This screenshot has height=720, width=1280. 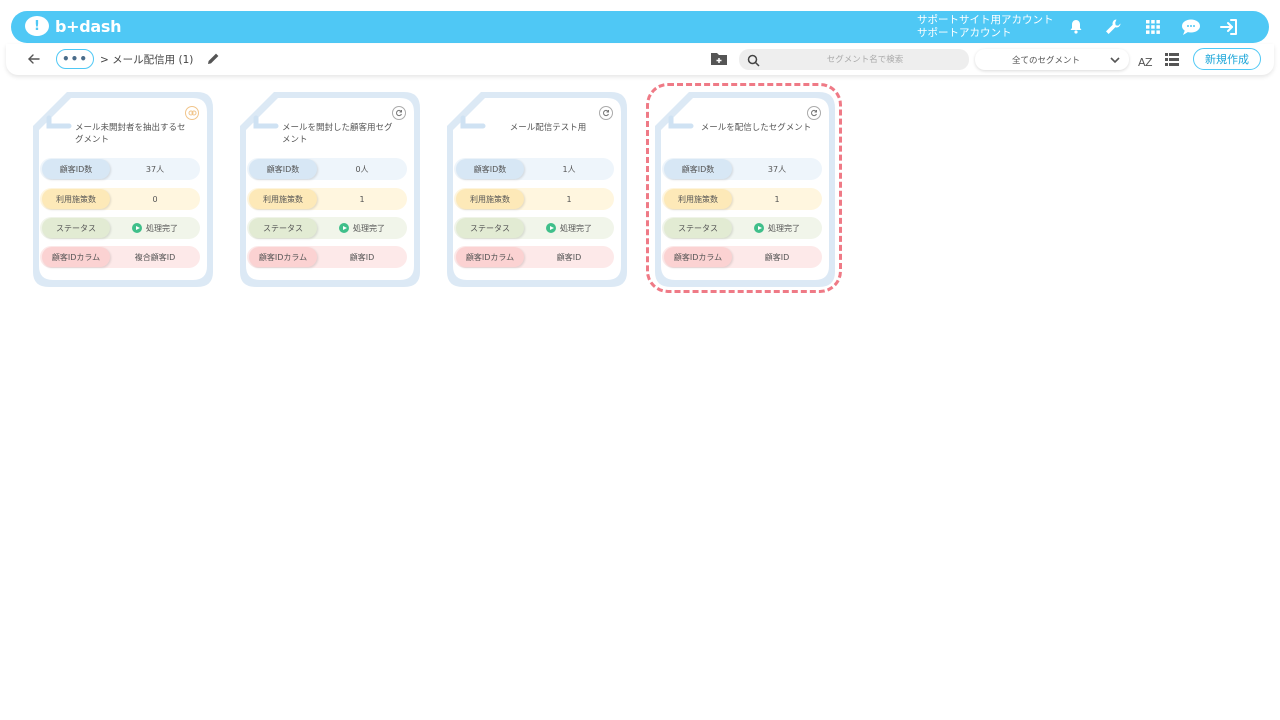 What do you see at coordinates (155, 199) in the screenshot?
I see `campaign-count-value: 0` at bounding box center [155, 199].